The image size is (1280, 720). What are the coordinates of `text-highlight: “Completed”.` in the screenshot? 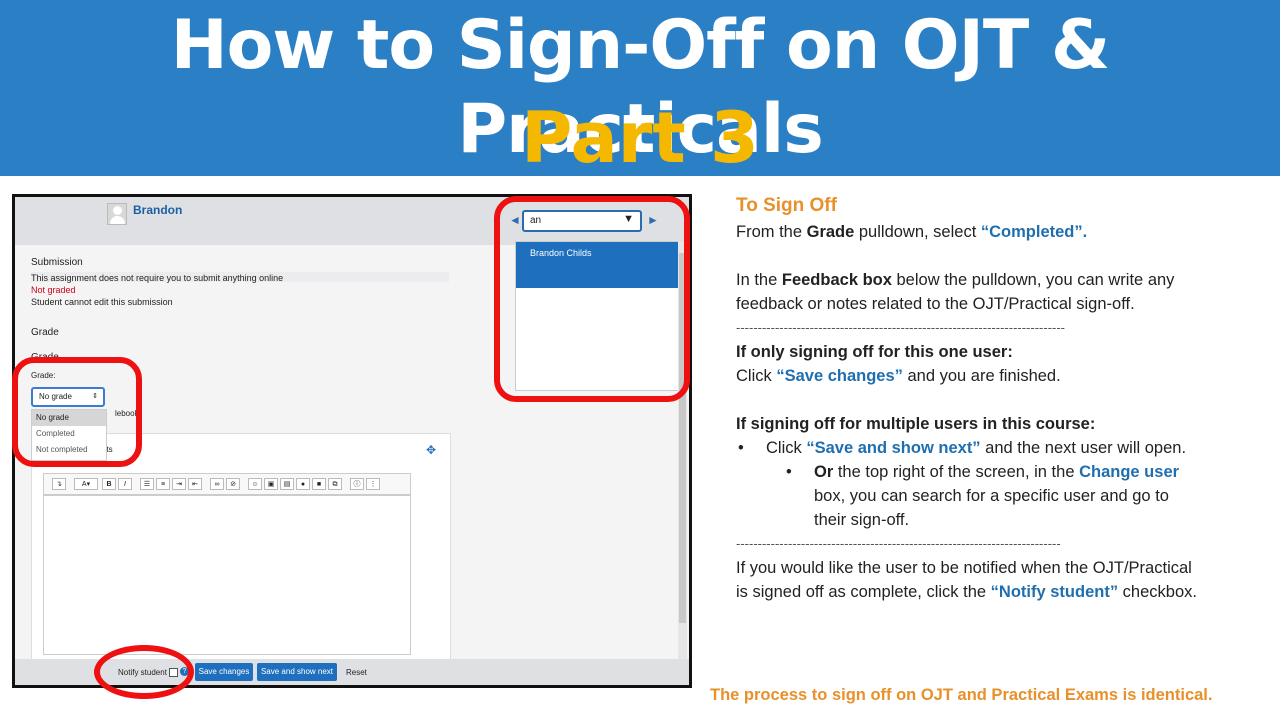 It's located at (1034, 232).